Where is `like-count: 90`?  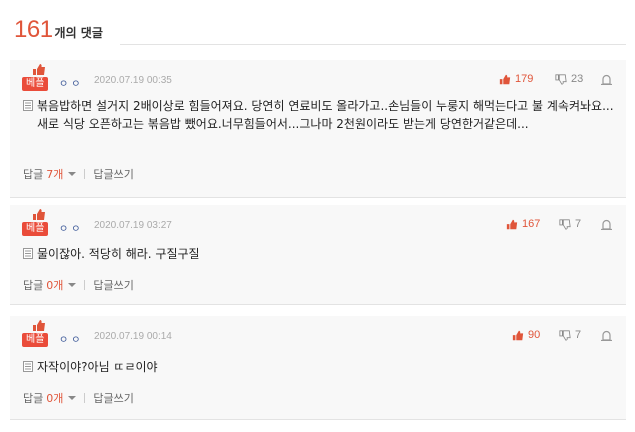 like-count: 90 is located at coordinates (534, 335).